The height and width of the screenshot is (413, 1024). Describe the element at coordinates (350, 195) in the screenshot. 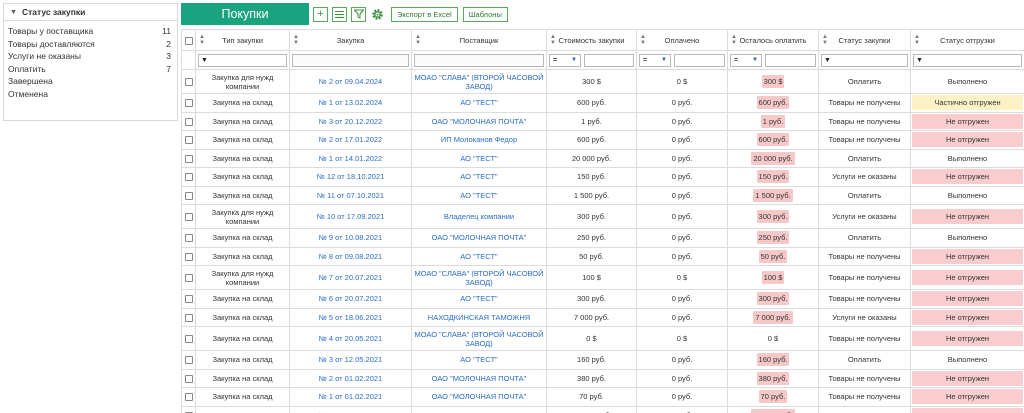

I see `purchase-link: № 11 от 07.10.2021` at that location.